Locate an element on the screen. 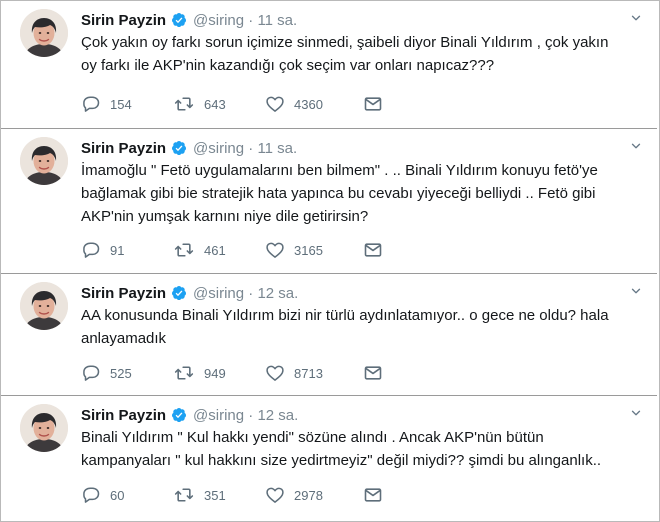 The width and height of the screenshot is (660, 522). tweet-actions: 525 949 8713 is located at coordinates (232, 373).